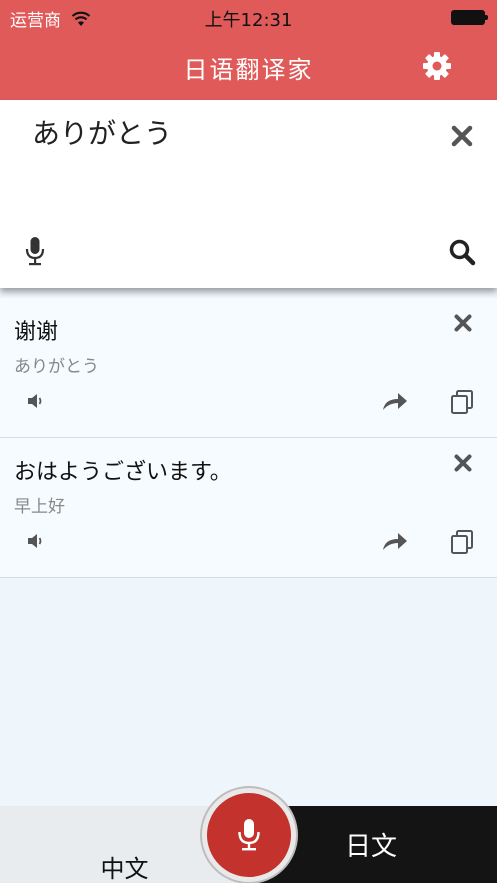 The height and width of the screenshot is (883, 497). I want to click on status-time: 上午12:31, so click(248, 20).